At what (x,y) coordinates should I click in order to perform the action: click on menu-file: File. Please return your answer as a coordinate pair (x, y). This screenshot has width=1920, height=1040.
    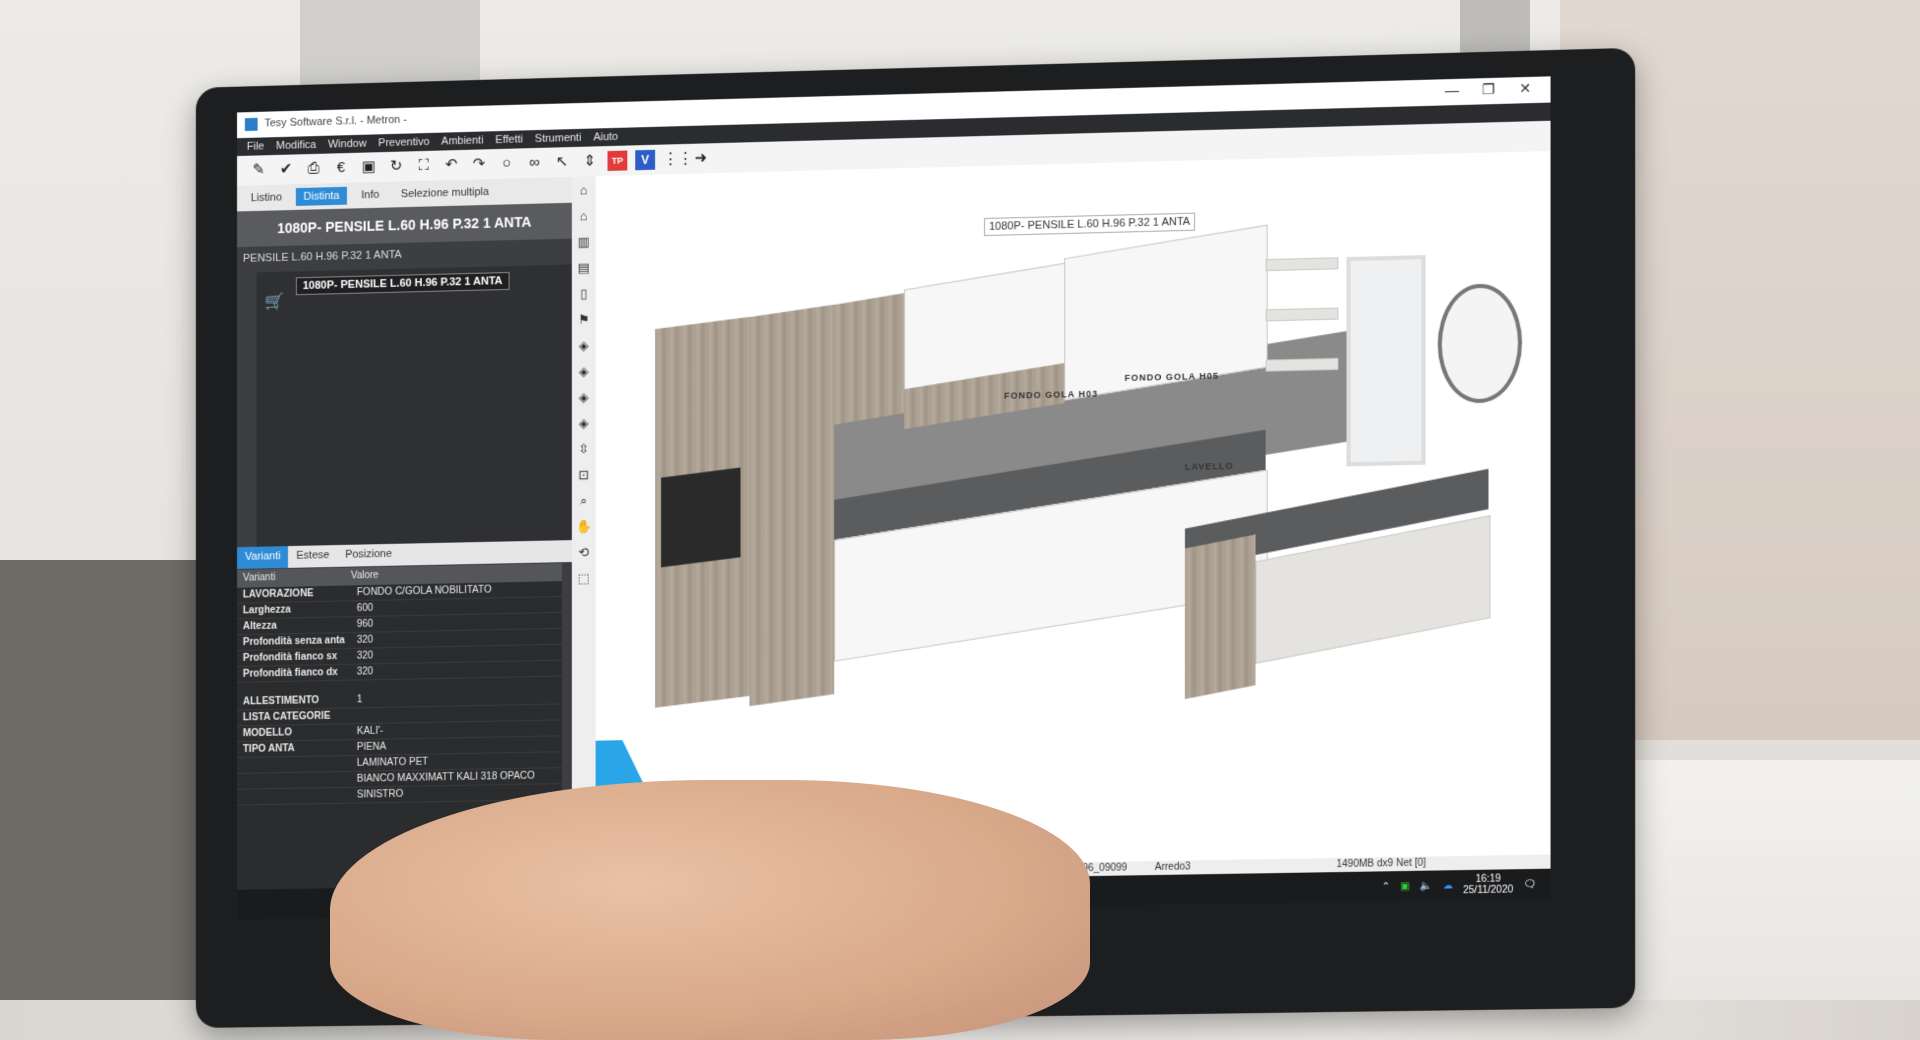
    Looking at the image, I should click on (255, 146).